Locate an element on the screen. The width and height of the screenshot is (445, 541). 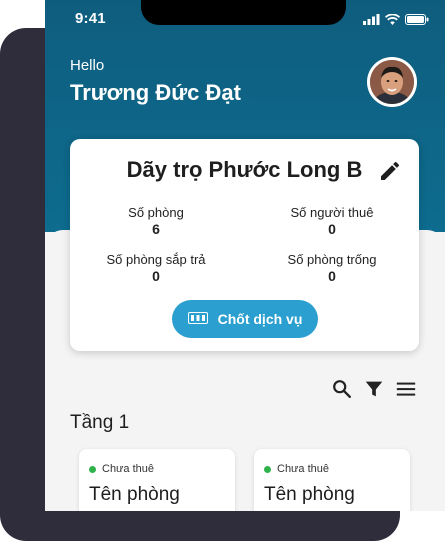
notch is located at coordinates (243, 12).